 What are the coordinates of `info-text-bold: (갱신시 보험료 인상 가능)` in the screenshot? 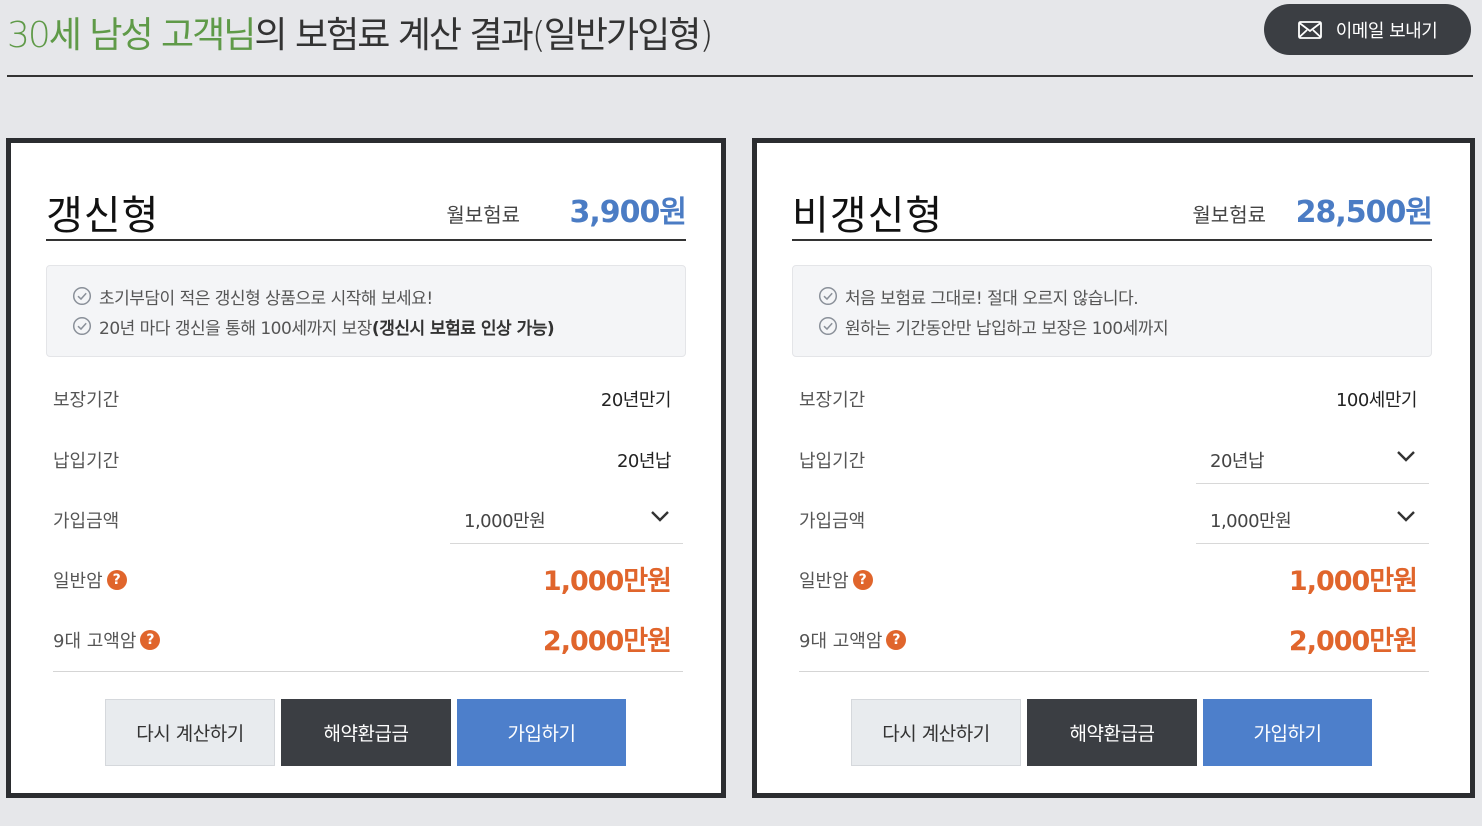 It's located at (463, 328).